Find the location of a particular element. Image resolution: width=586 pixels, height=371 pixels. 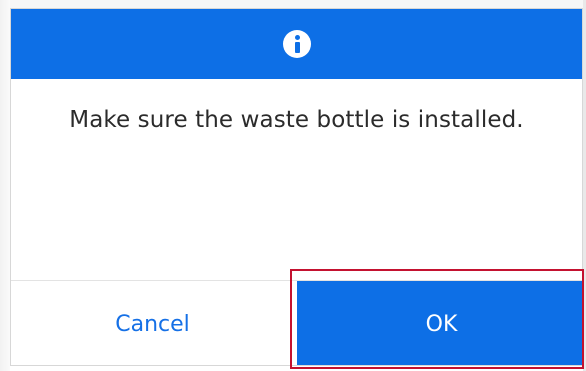

info-icon-dot is located at coordinates (297, 37).